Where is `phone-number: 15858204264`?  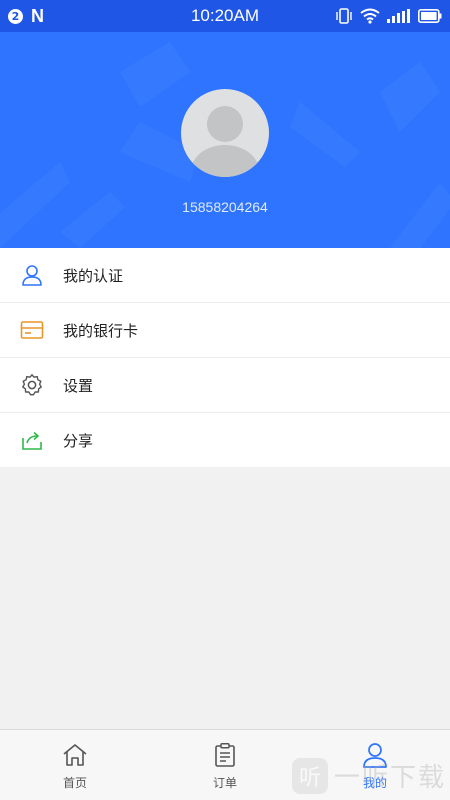 phone-number: 15858204264 is located at coordinates (225, 207).